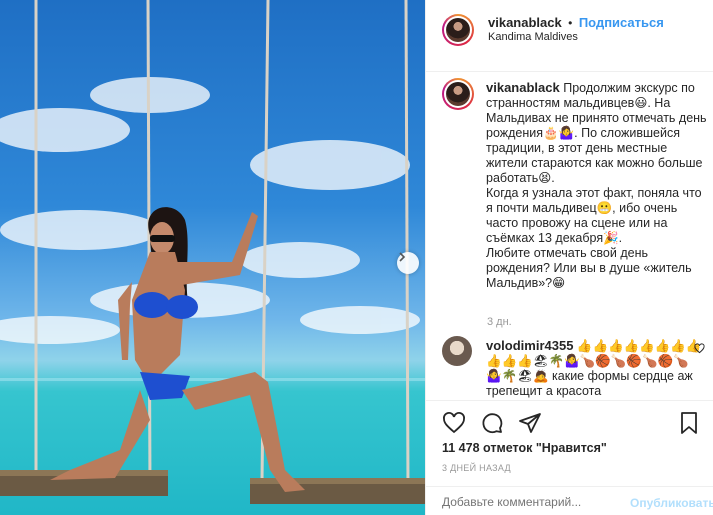 This screenshot has width=713, height=515. I want to click on post-date: 3 ДНЕЙ НАЗАД, so click(476, 468).